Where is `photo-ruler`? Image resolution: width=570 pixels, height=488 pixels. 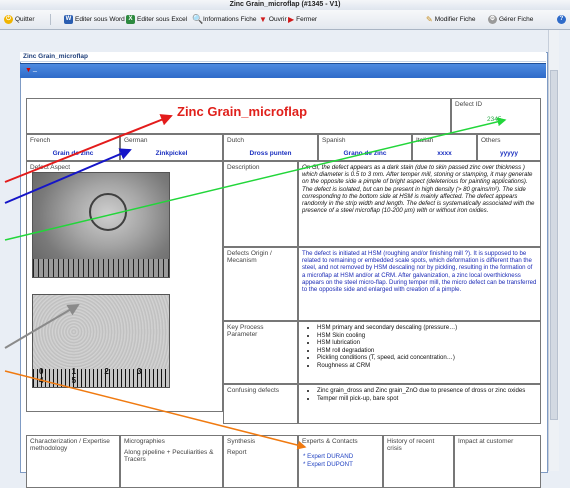 photo-ruler is located at coordinates (101, 268).